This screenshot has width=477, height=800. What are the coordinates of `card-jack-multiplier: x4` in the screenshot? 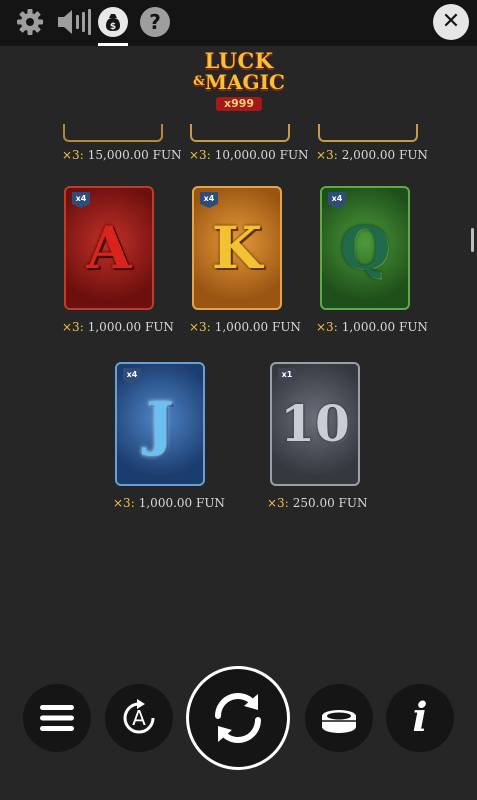 It's located at (132, 376).